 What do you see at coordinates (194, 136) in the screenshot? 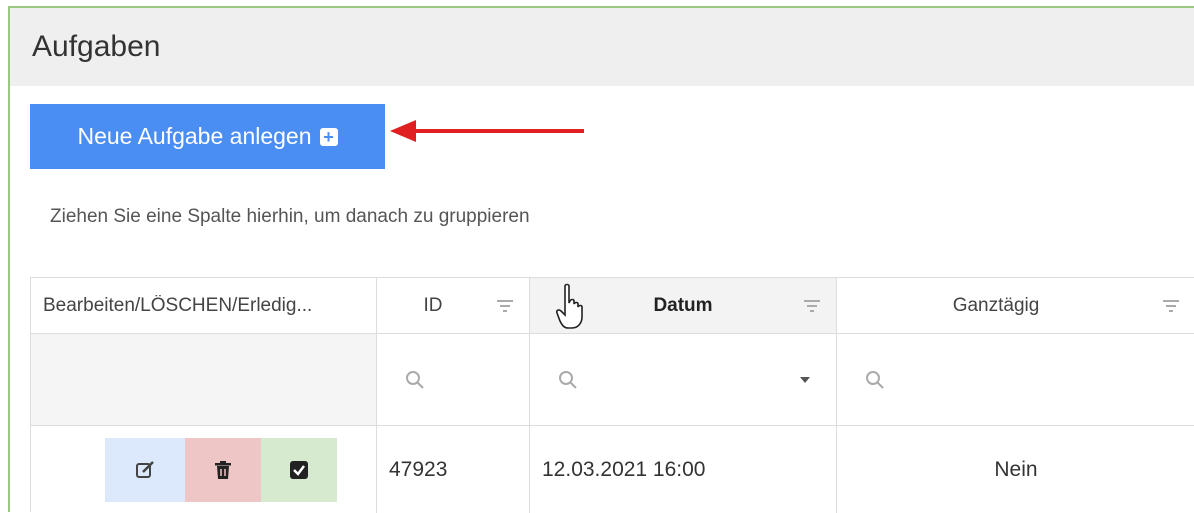
I see `new-task-label: Neue Aufgabe anlegen` at bounding box center [194, 136].